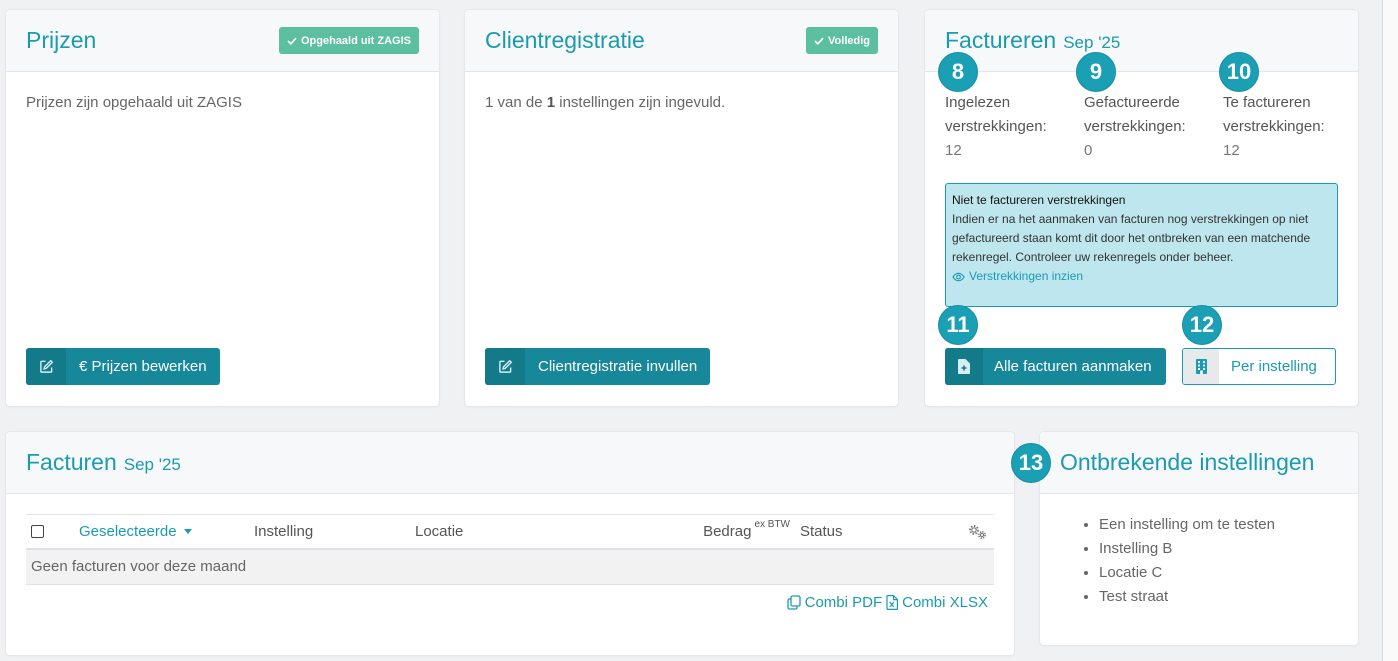  Describe the element at coordinates (61, 40) in the screenshot. I see `prijzen-title: Prijzen` at that location.